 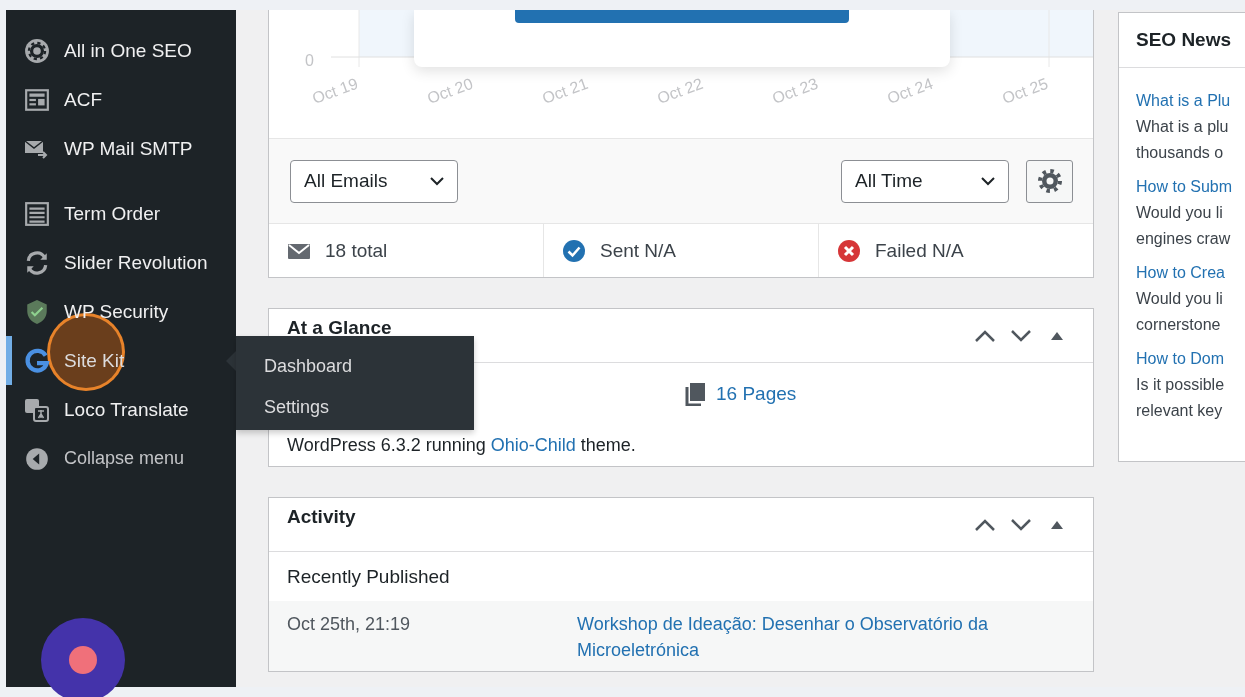 I want to click on menu-item: WP Mail SMTP, so click(x=121, y=148).